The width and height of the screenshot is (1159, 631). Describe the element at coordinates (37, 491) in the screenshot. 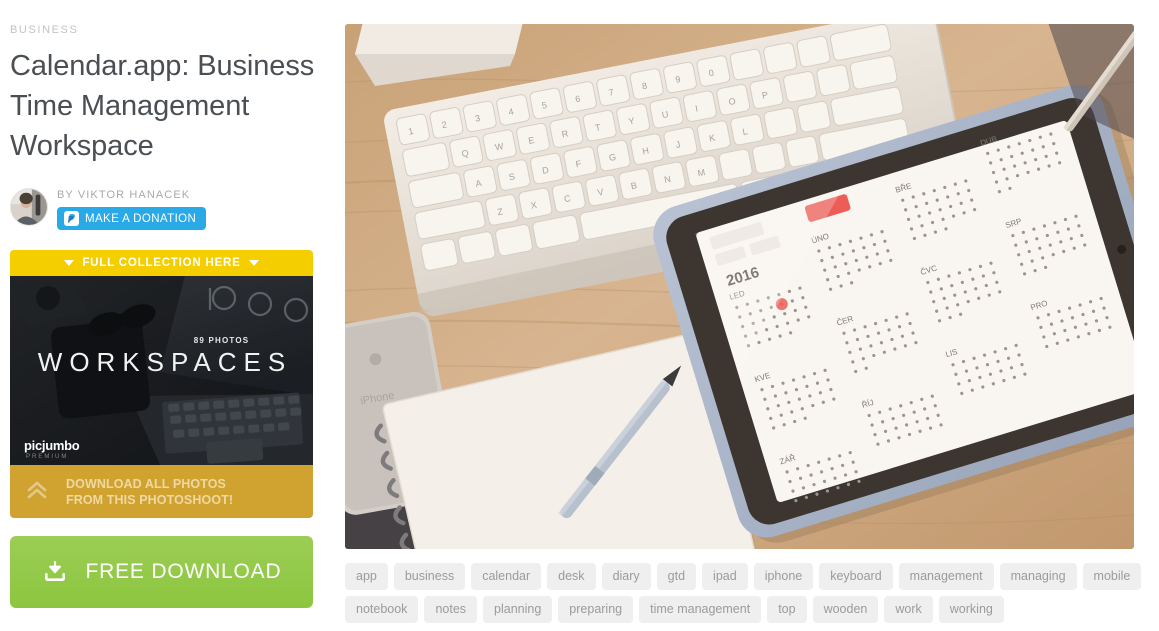

I see `chevron-double-up-icon` at that location.